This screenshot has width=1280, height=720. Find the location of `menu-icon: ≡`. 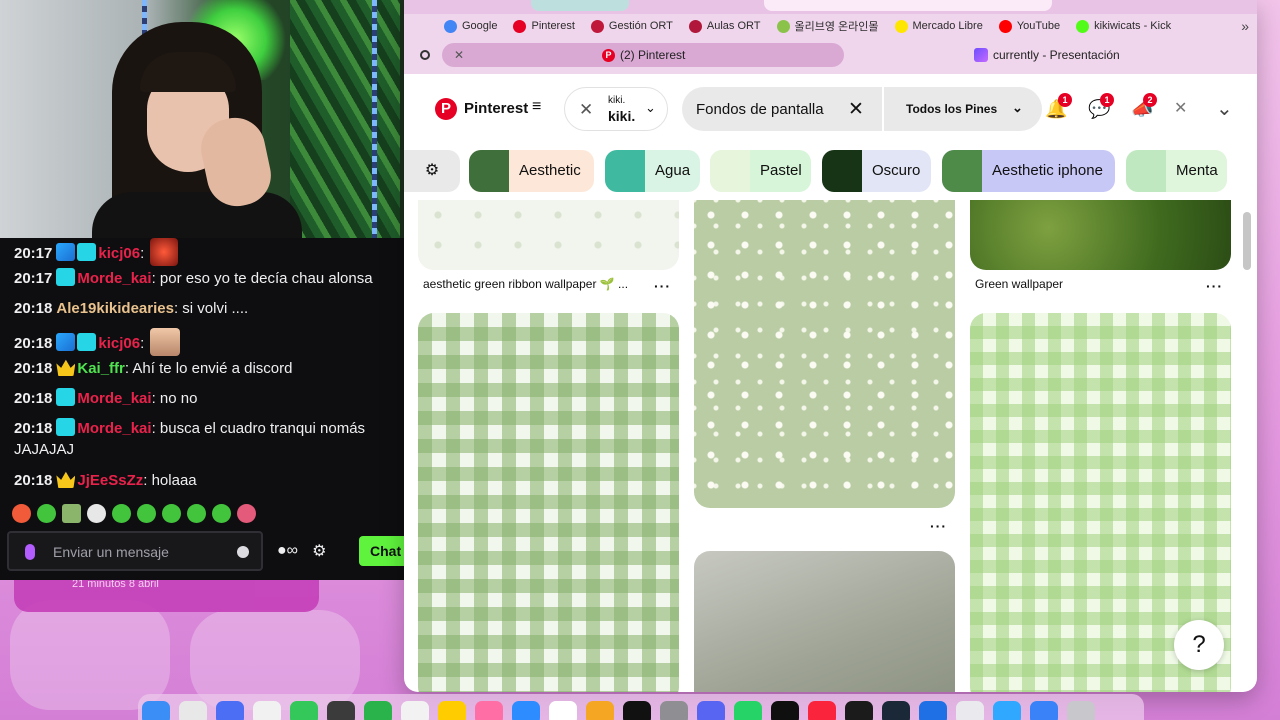

menu-icon: ≡ is located at coordinates (536, 107).